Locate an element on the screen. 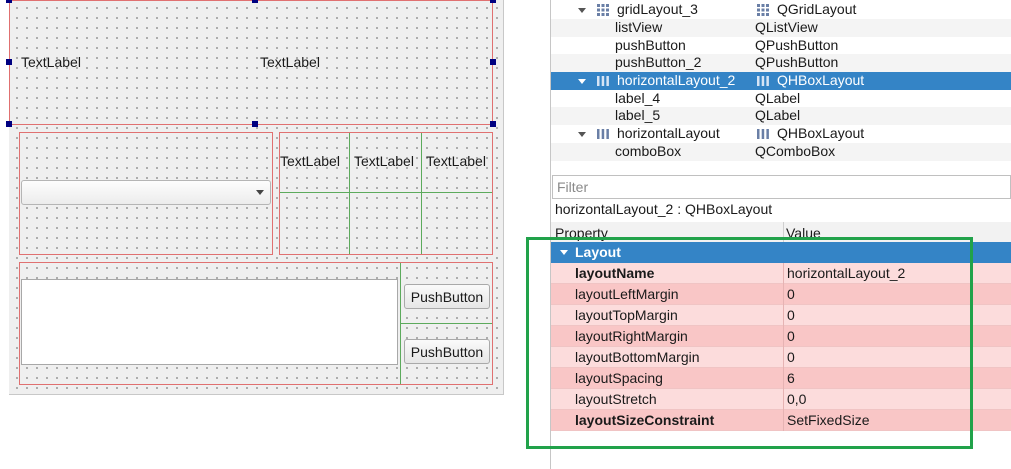 The width and height of the screenshot is (1011, 469). tree-row: listView QListView is located at coordinates (781, 28).